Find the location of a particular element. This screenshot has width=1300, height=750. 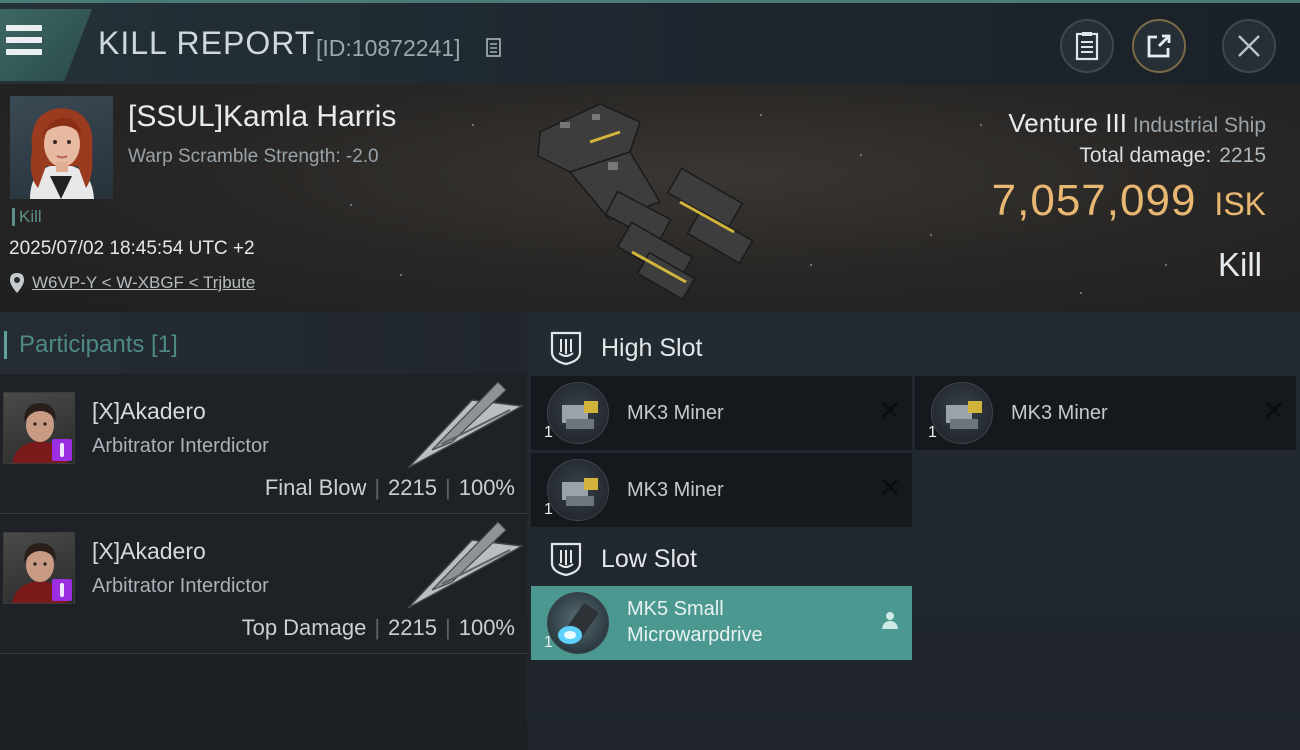

location-link: W6VP-Y < W-XBGF < Trjbute is located at coordinates (143, 283).